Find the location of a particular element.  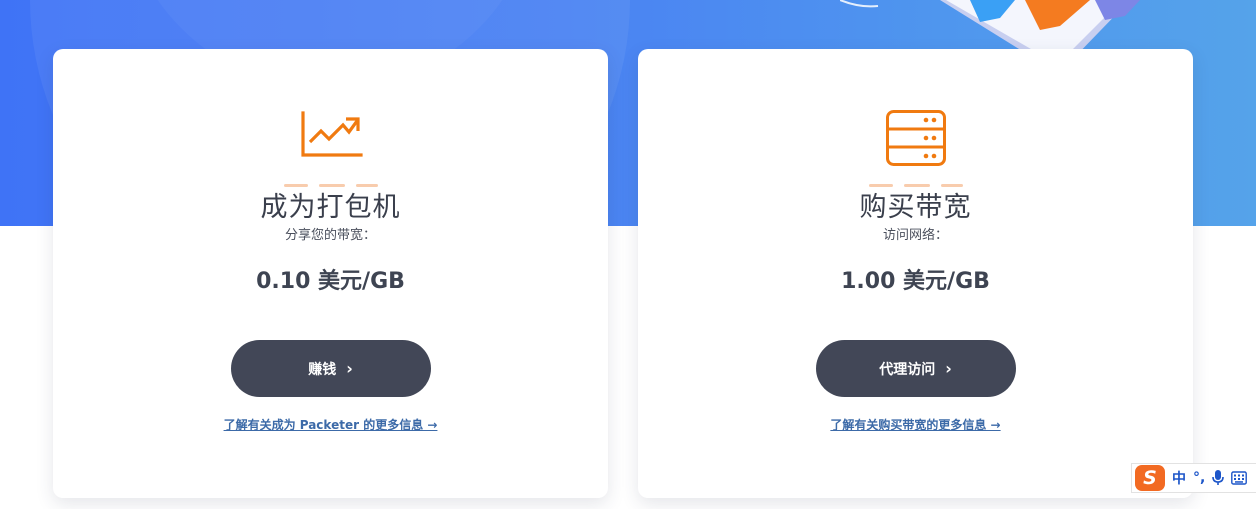

learn-more-packeter-link: 了解有关成为 Packeter 的更多信息 → is located at coordinates (330, 424).